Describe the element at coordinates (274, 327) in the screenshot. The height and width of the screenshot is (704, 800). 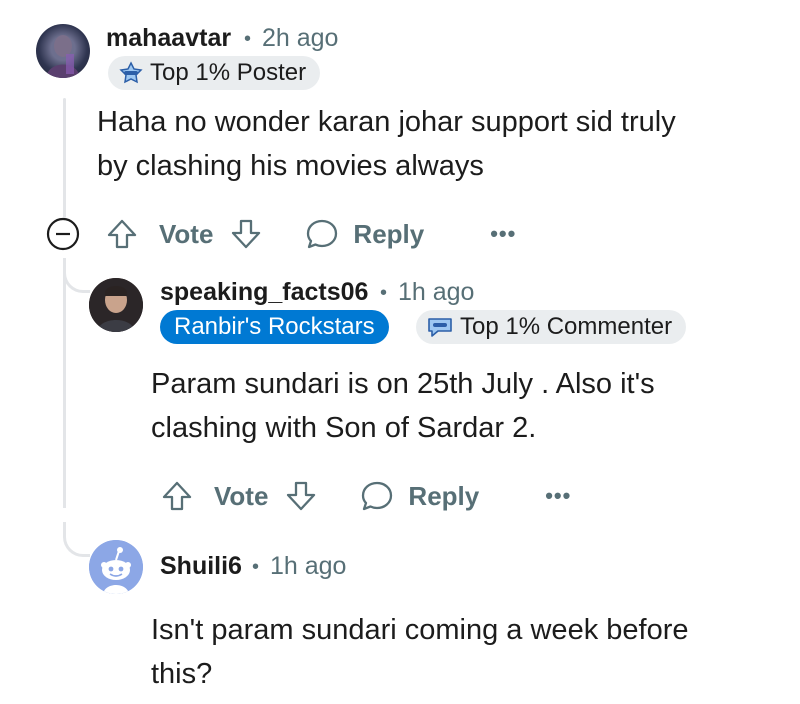
I see `user-flair: Ranbir's Rockstars` at that location.